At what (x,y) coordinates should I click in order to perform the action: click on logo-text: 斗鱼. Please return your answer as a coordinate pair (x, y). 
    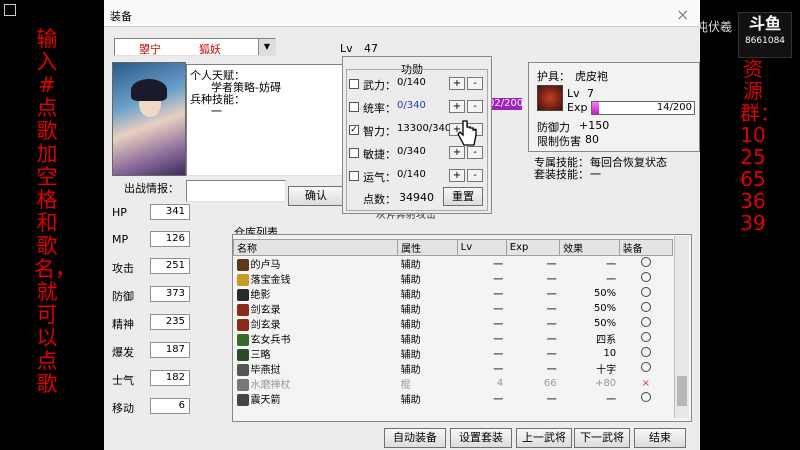
    Looking at the image, I should click on (764, 23).